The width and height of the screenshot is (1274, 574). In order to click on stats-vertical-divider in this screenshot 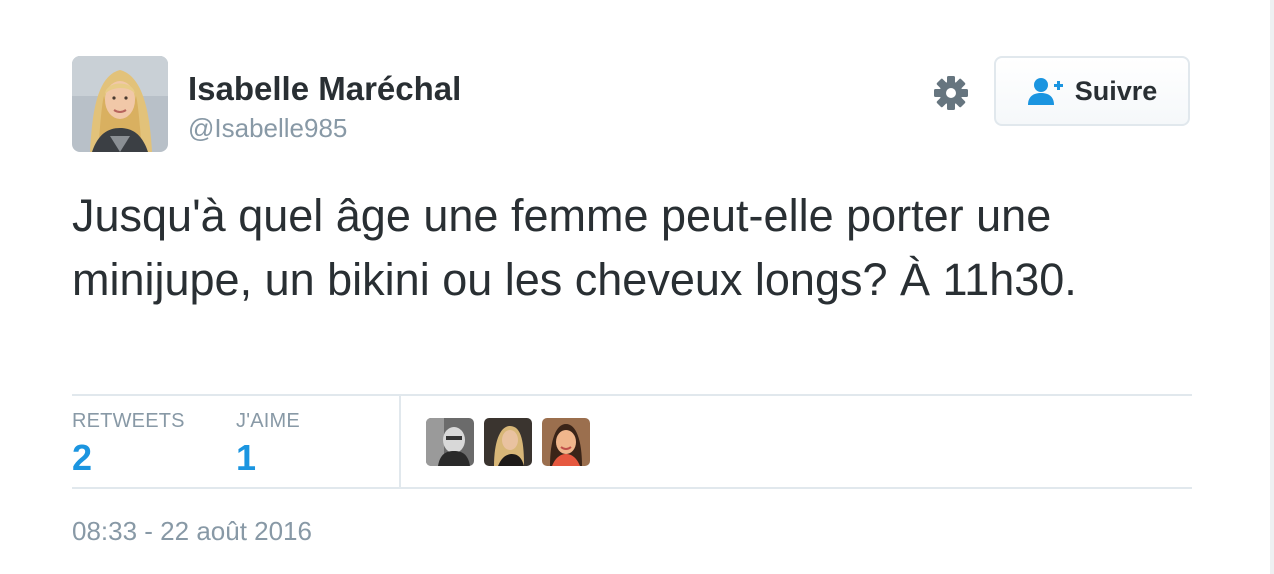, I will do `click(400, 441)`.